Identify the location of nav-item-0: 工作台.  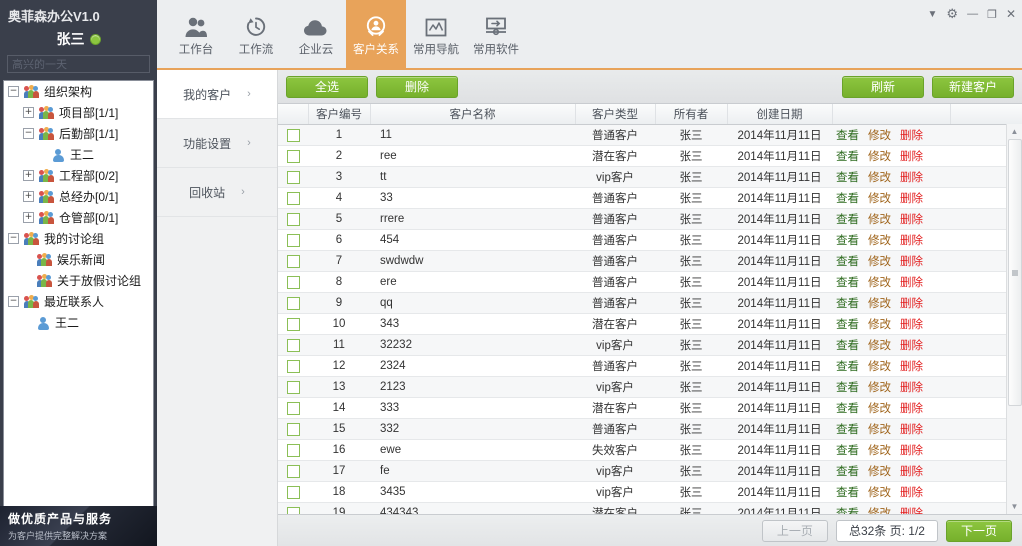
(196, 34).